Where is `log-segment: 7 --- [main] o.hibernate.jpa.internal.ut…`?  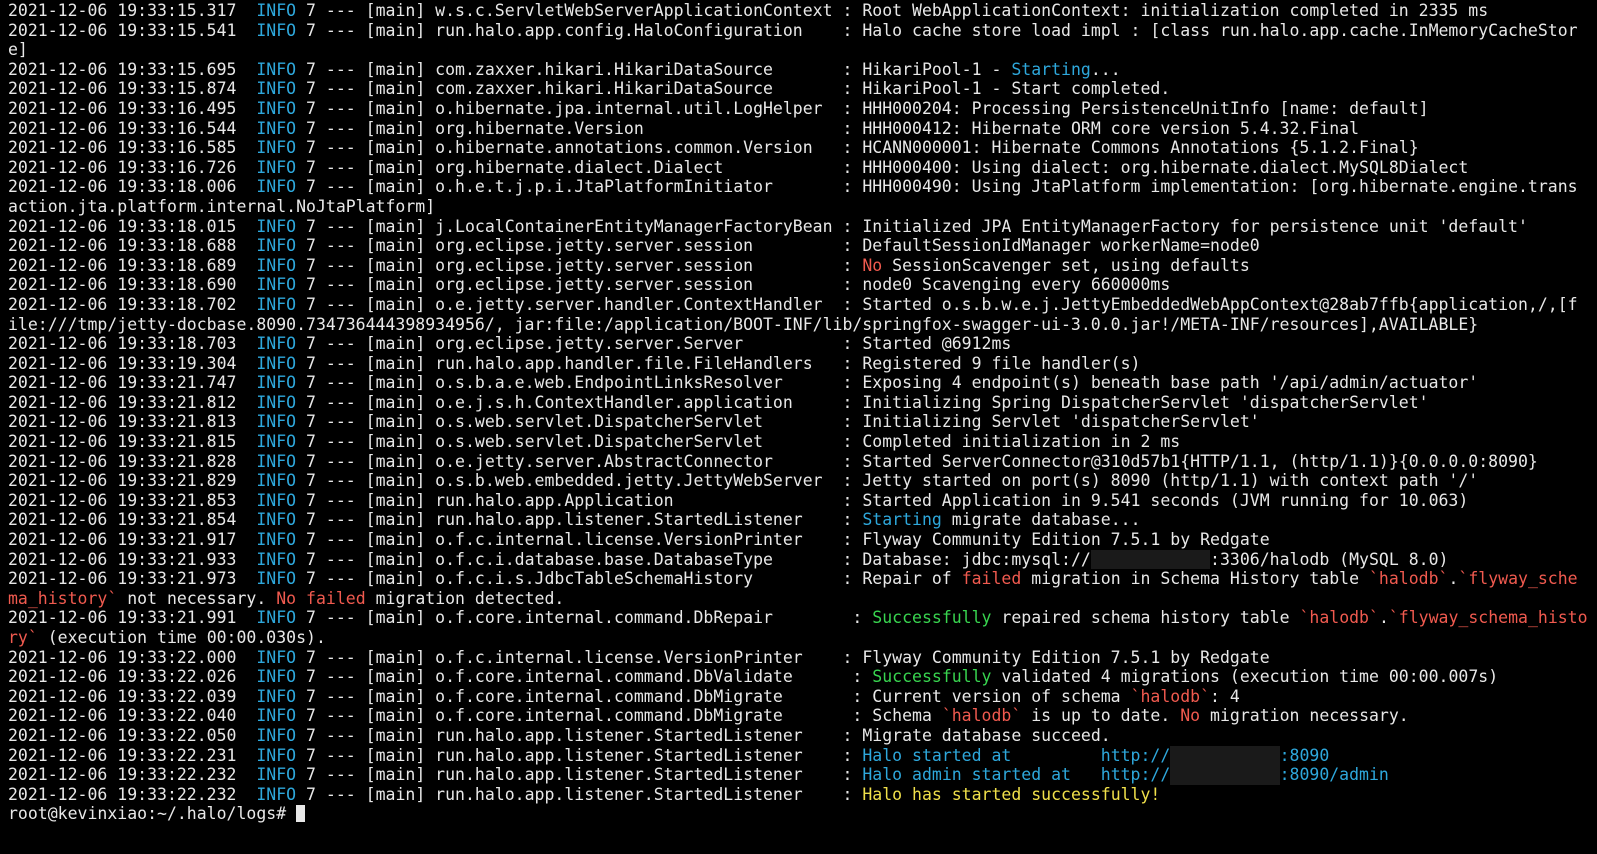 log-segment: 7 --- [main] o.hibernate.jpa.internal.ut… is located at coordinates (862, 108).